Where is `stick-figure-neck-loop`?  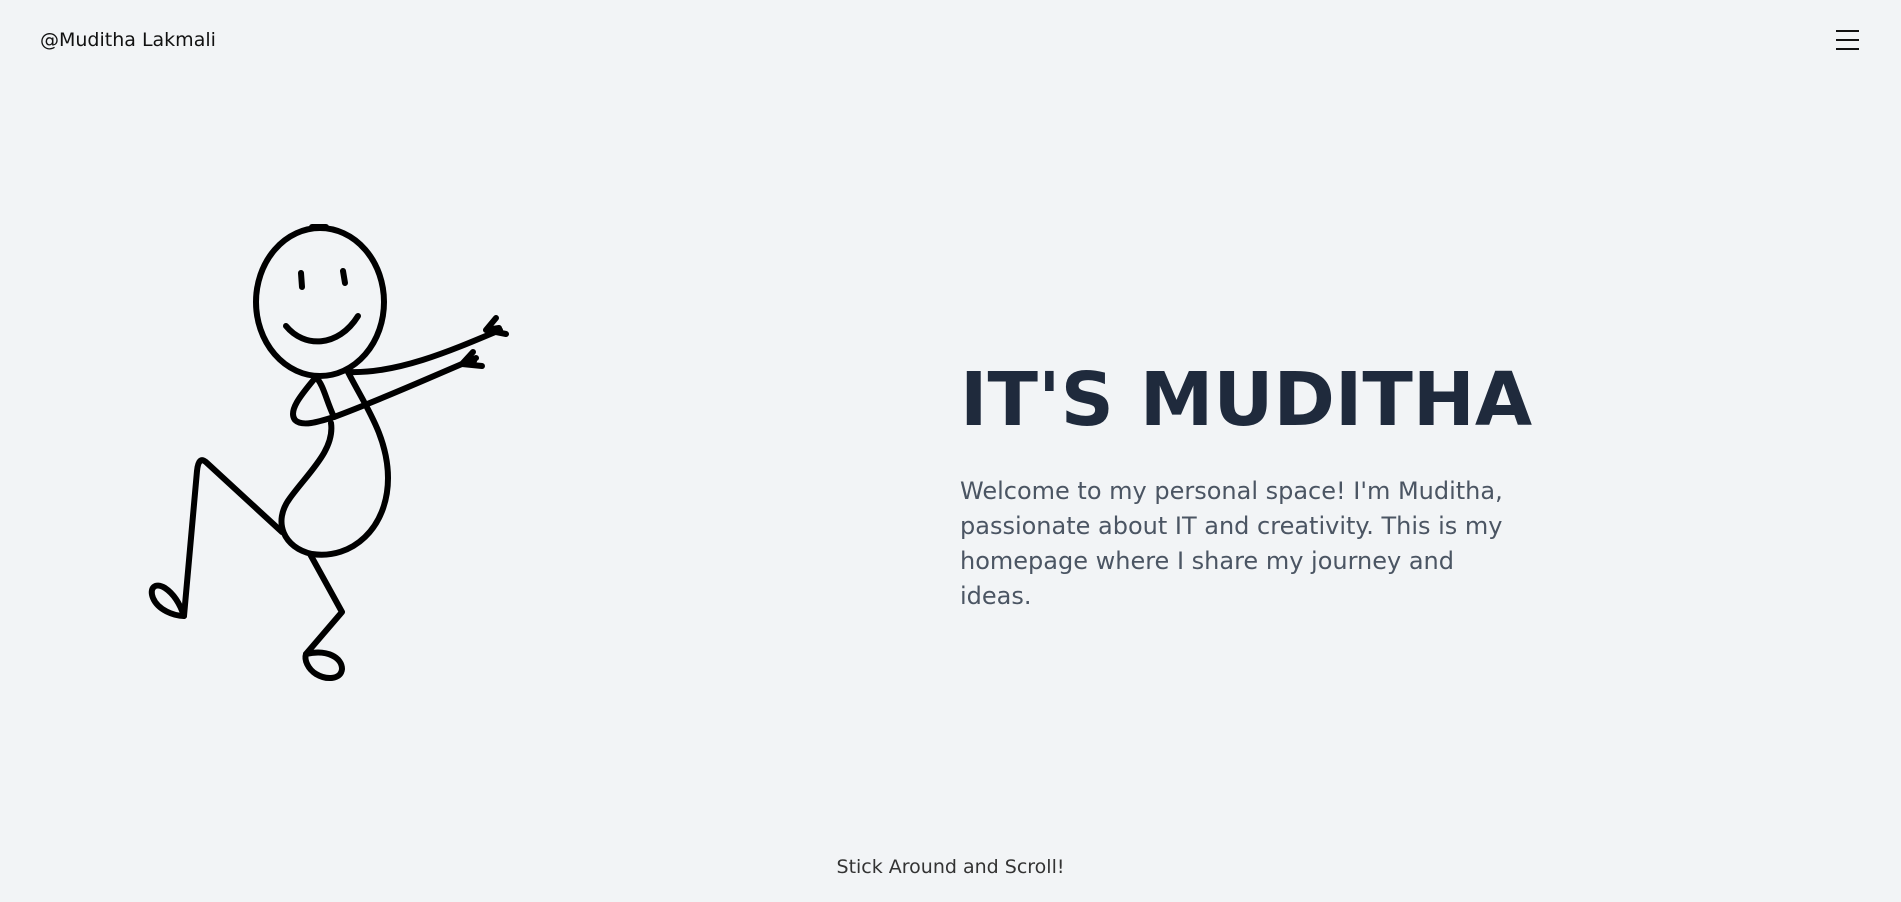
stick-figure-neck-loop is located at coordinates (313, 400).